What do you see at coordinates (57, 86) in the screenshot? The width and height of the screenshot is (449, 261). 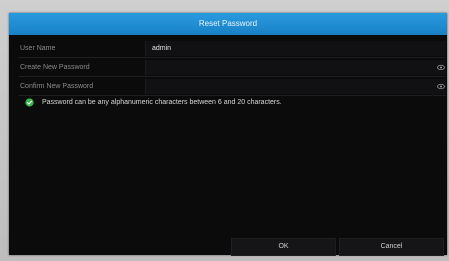 I see `confirm-password-label: Confirm New Password` at bounding box center [57, 86].